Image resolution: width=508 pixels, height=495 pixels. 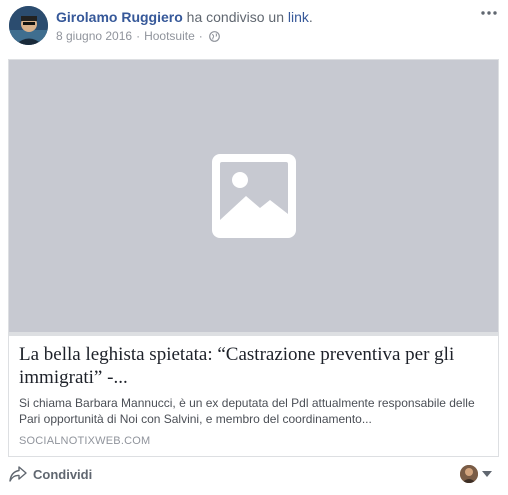 What do you see at coordinates (28, 25) in the screenshot?
I see `author-avatar` at bounding box center [28, 25].